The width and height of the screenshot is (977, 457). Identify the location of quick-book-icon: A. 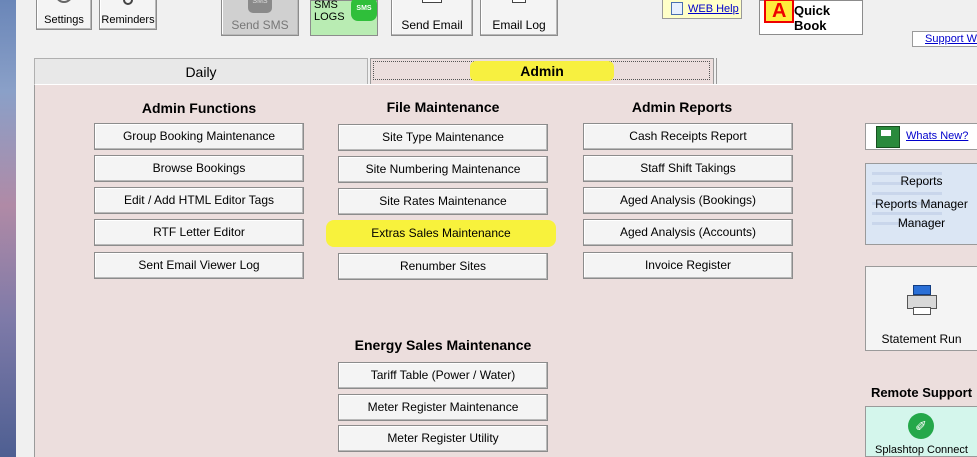
(779, 11).